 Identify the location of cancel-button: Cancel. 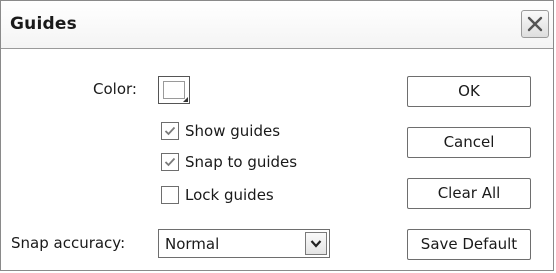
(469, 142).